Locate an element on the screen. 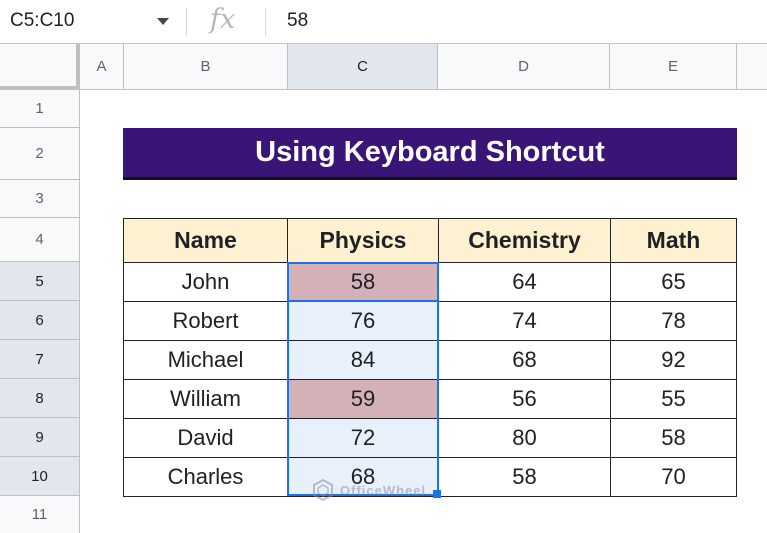 The height and width of the screenshot is (533, 767). column-header-a: A is located at coordinates (102, 67).